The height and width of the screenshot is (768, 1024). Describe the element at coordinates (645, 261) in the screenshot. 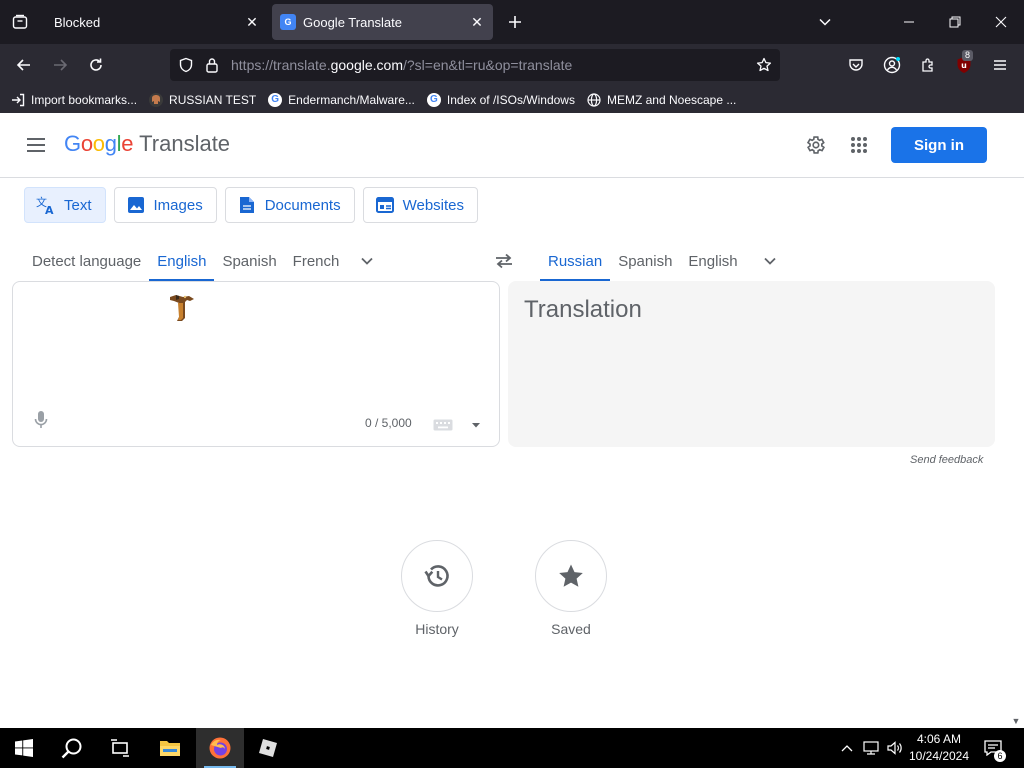

I see `target-lang-spanish: Spanish` at that location.